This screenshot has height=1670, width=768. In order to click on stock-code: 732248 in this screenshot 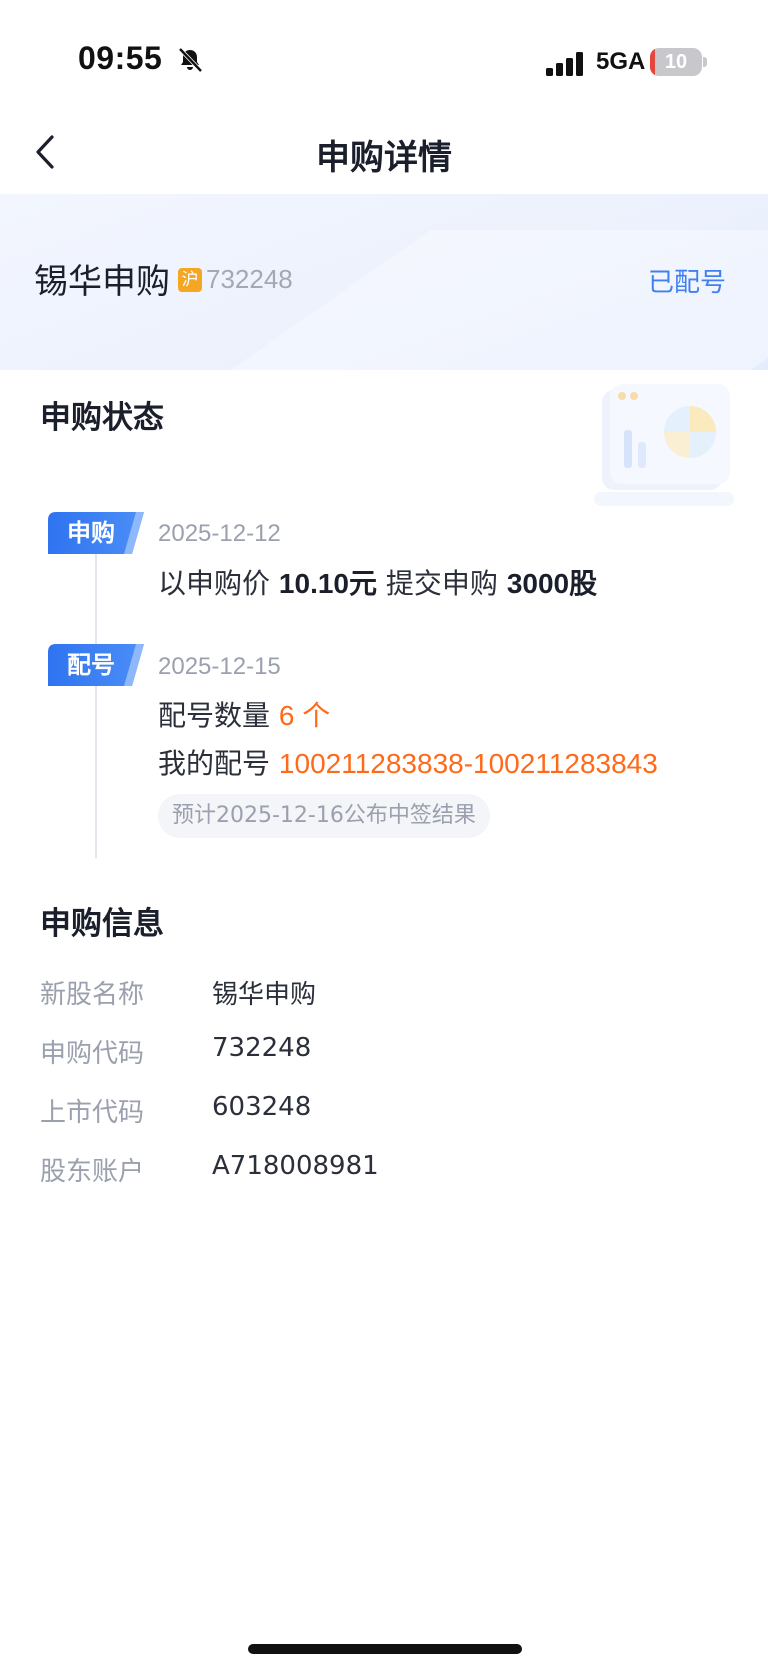, I will do `click(249, 279)`.